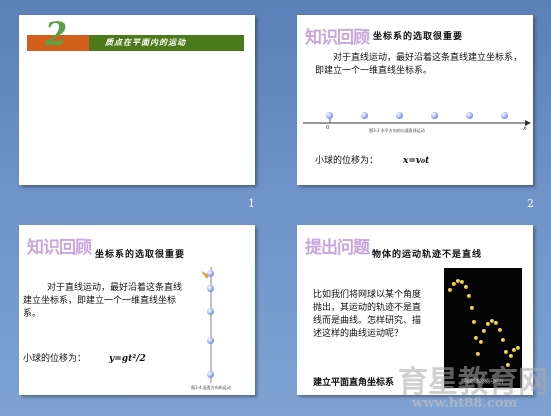  Describe the element at coordinates (465, 403) in the screenshot. I see `watermark-url: www.ht88.com` at that location.